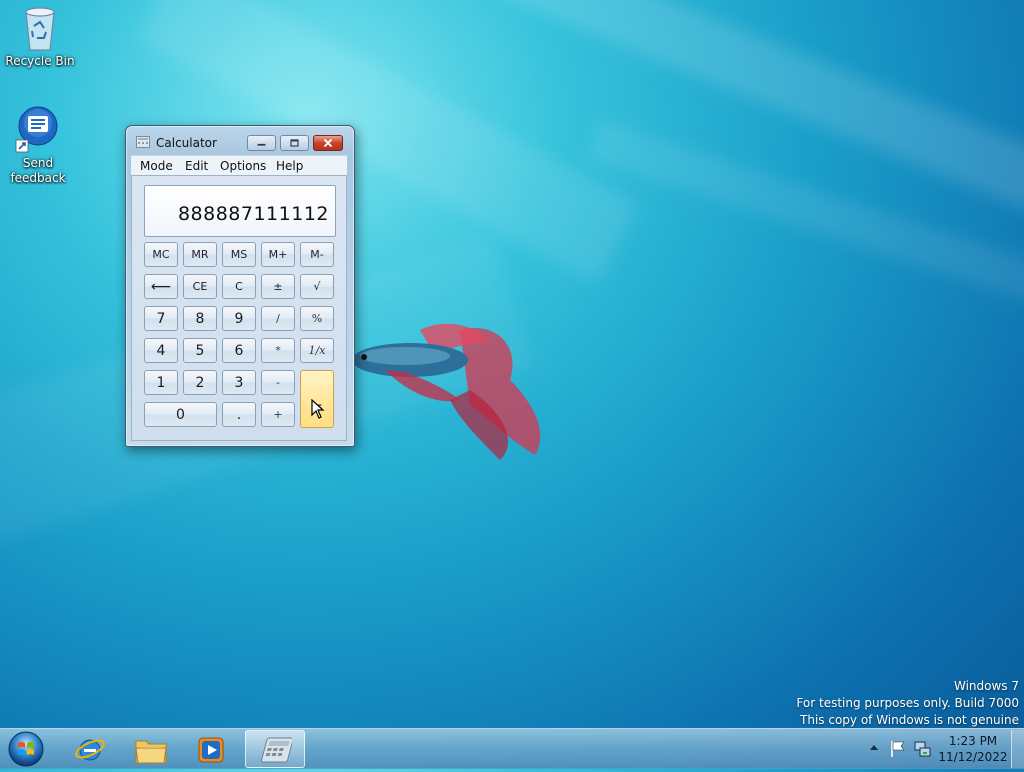 This screenshot has width=1024, height=772. I want to click on internet-explorer-icon, so click(90, 750).